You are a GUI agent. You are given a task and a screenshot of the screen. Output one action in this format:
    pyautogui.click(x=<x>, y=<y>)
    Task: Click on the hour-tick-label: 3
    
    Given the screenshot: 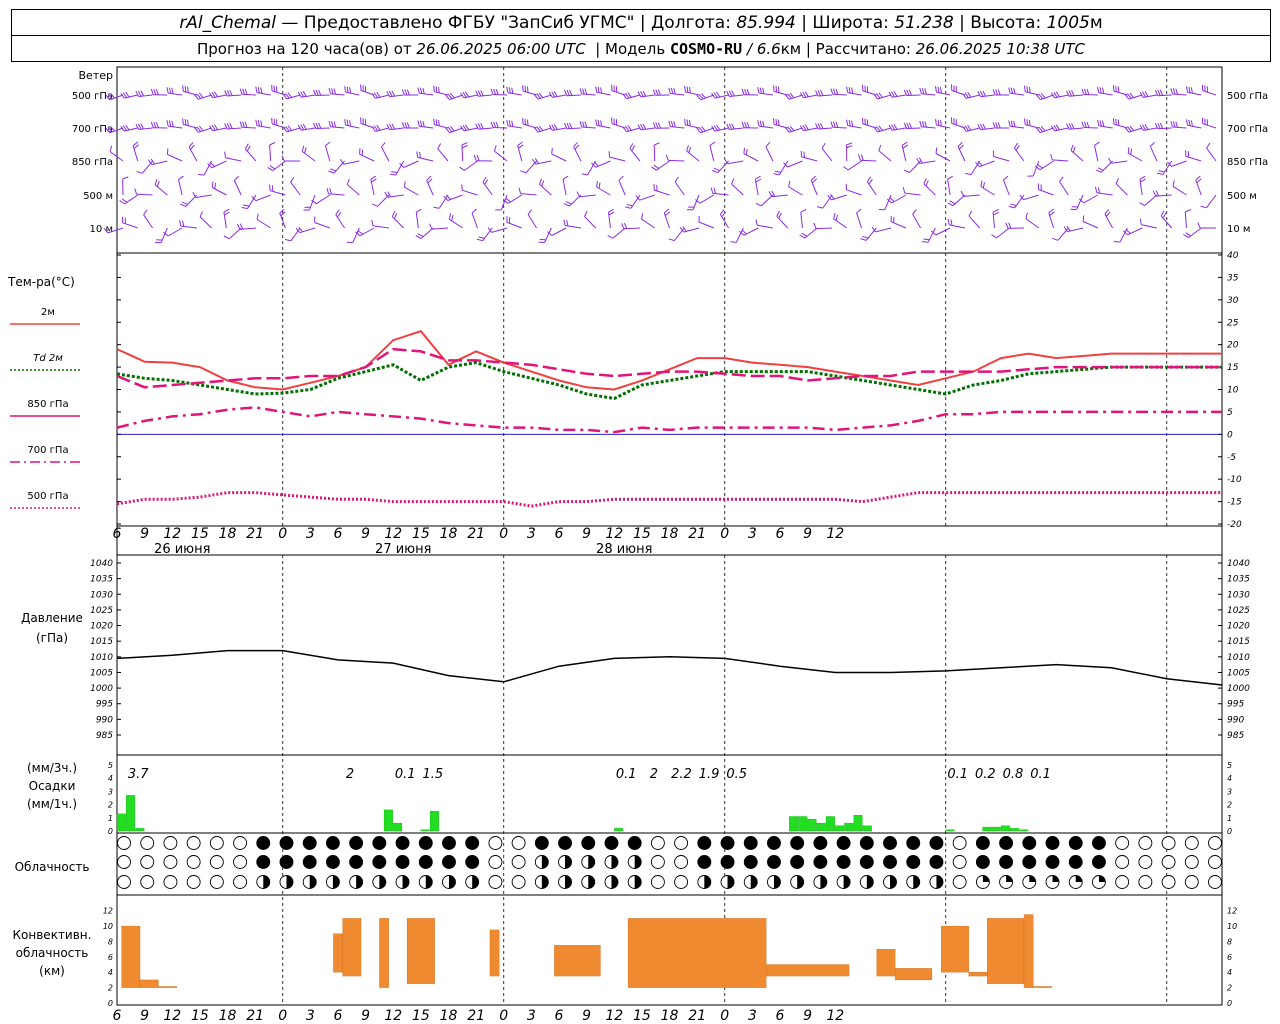 What is the action you would take?
    pyautogui.click(x=531, y=534)
    